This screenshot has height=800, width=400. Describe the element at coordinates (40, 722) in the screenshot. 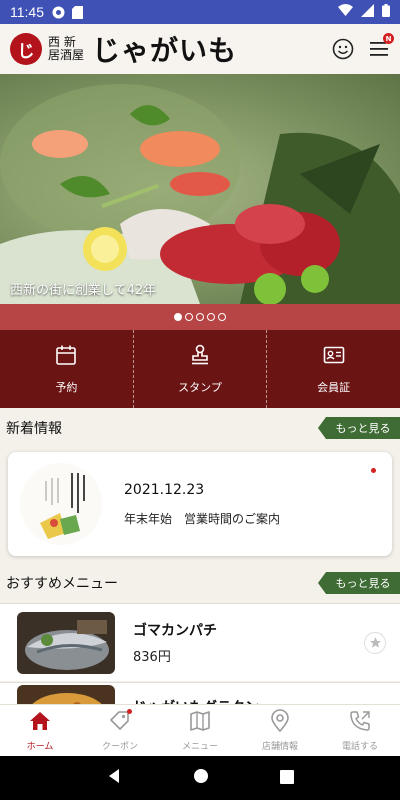

I see `home-icon` at that location.